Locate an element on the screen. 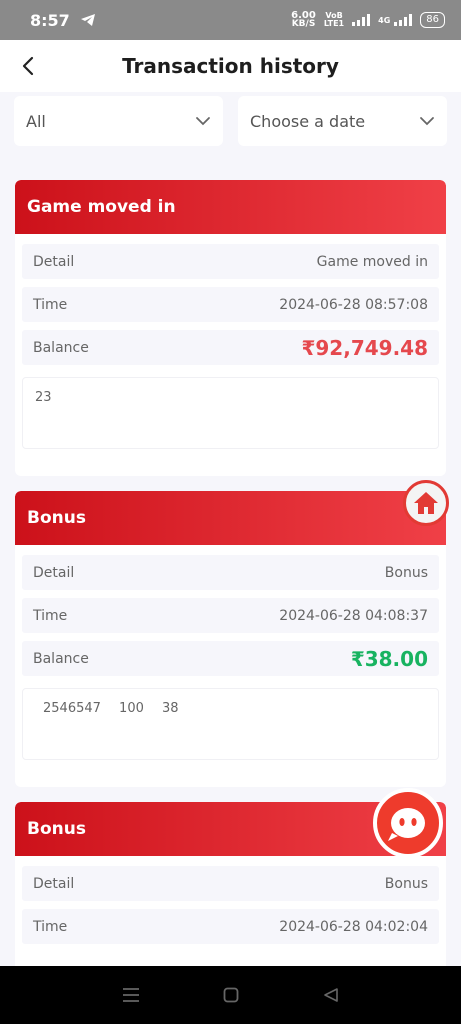  chat-bot-icon is located at coordinates (406, 824).